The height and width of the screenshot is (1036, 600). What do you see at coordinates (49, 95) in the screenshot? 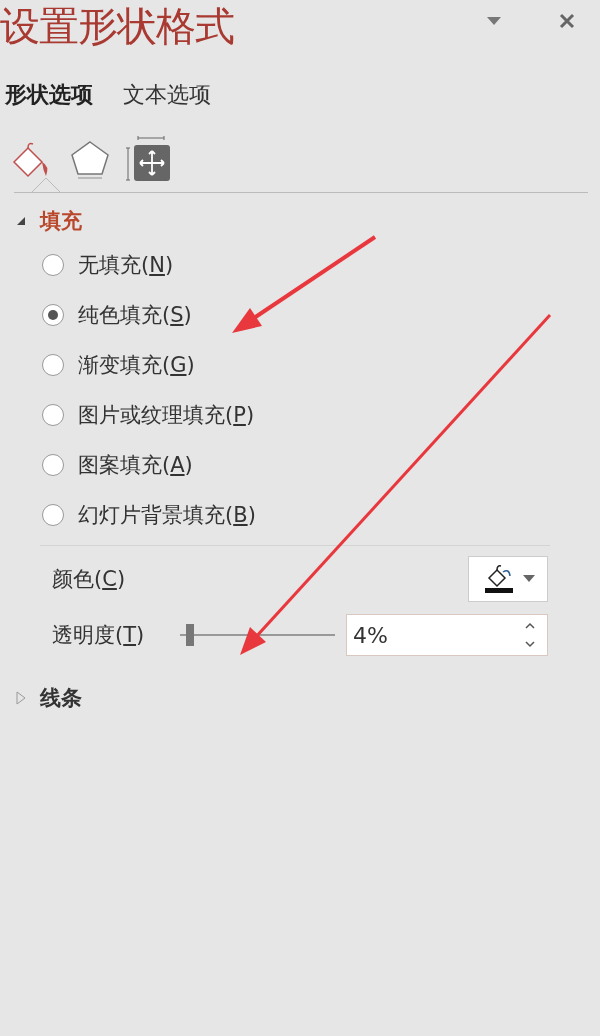
I see `tab: 形状选项` at bounding box center [49, 95].